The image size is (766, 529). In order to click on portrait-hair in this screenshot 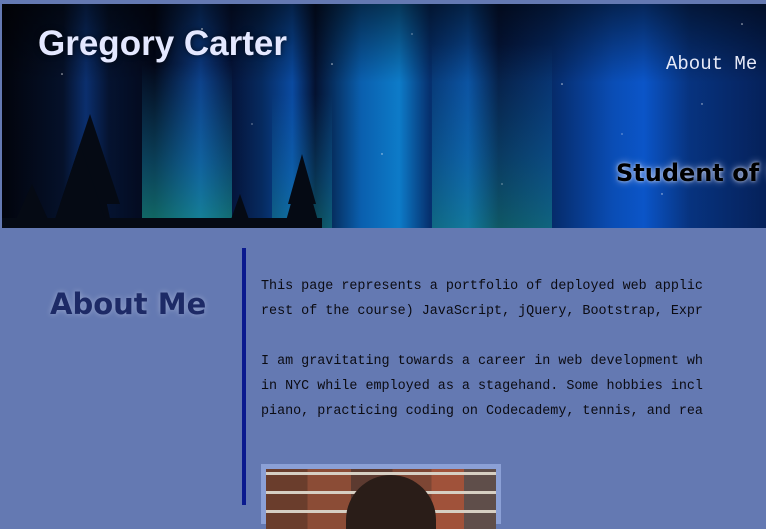, I will do `click(391, 502)`.